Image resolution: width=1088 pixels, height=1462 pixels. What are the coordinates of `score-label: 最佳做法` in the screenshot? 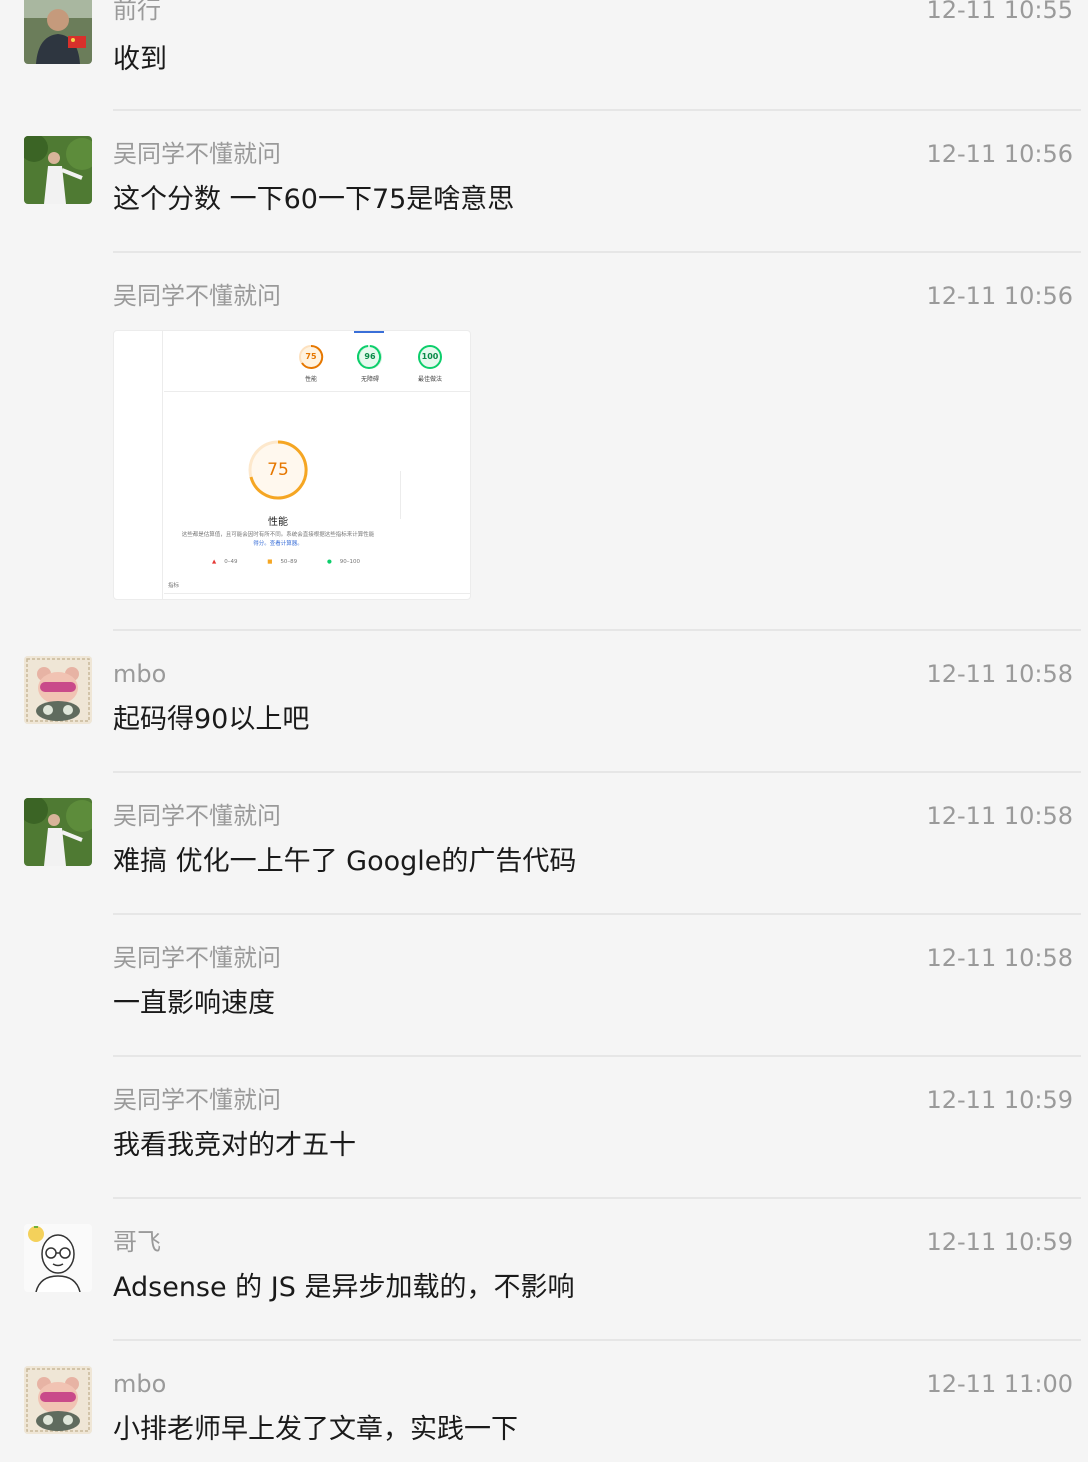 It's located at (429, 379).